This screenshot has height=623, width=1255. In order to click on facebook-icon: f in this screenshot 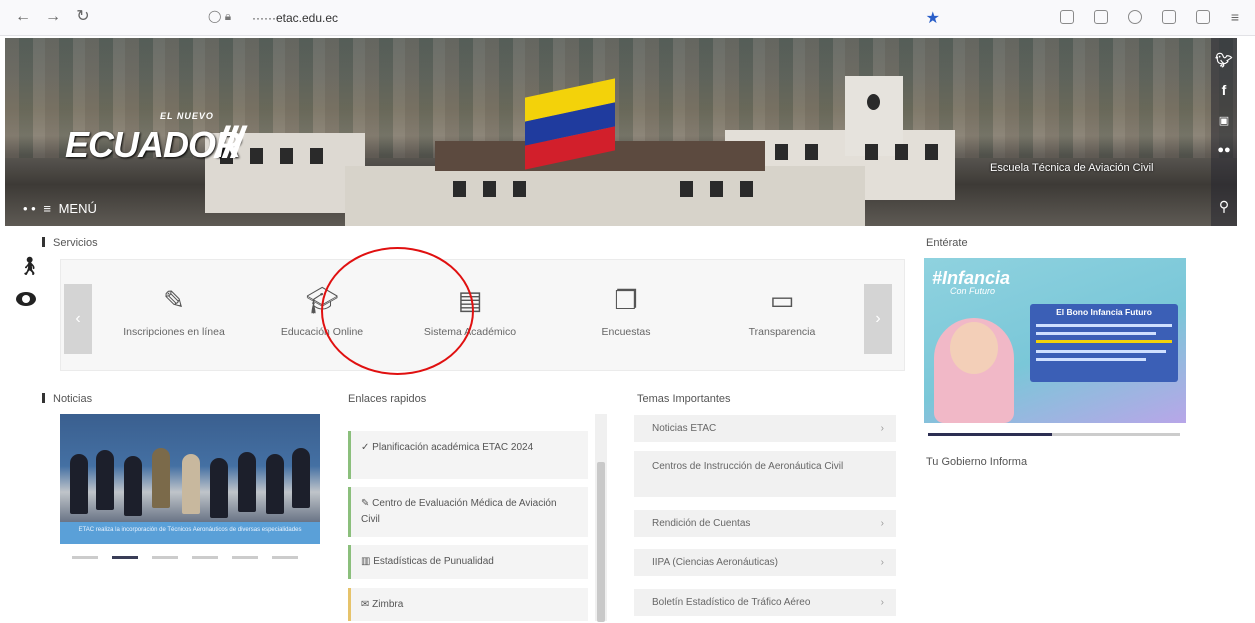, I will do `click(1224, 90)`.